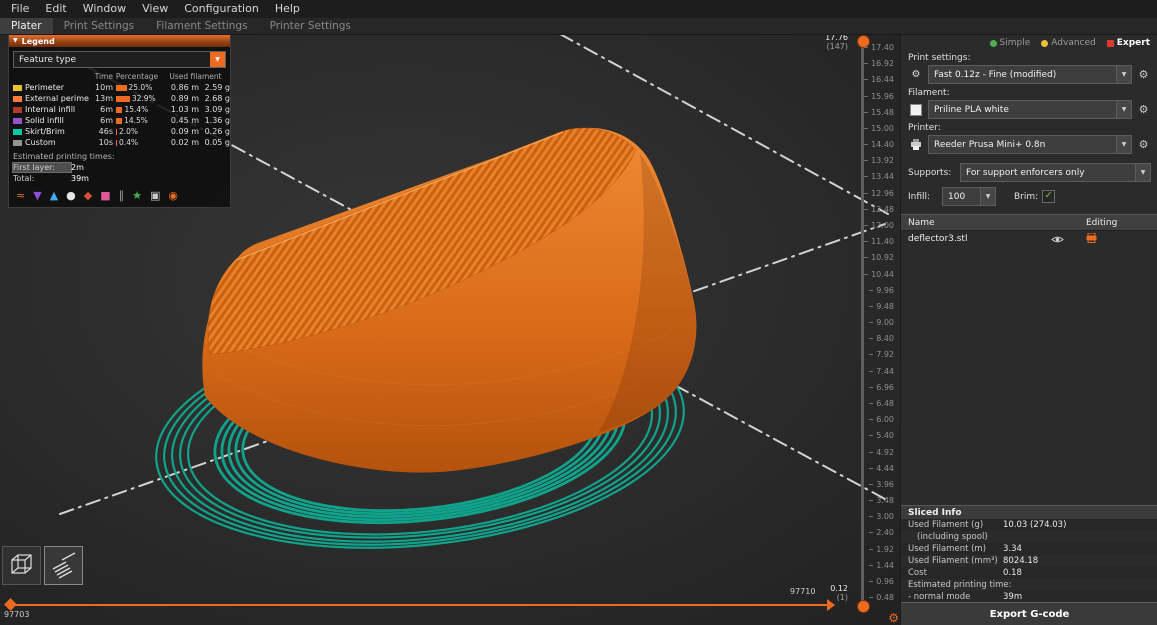  I want to click on layer-tick-label: 1.92, so click(881, 549).